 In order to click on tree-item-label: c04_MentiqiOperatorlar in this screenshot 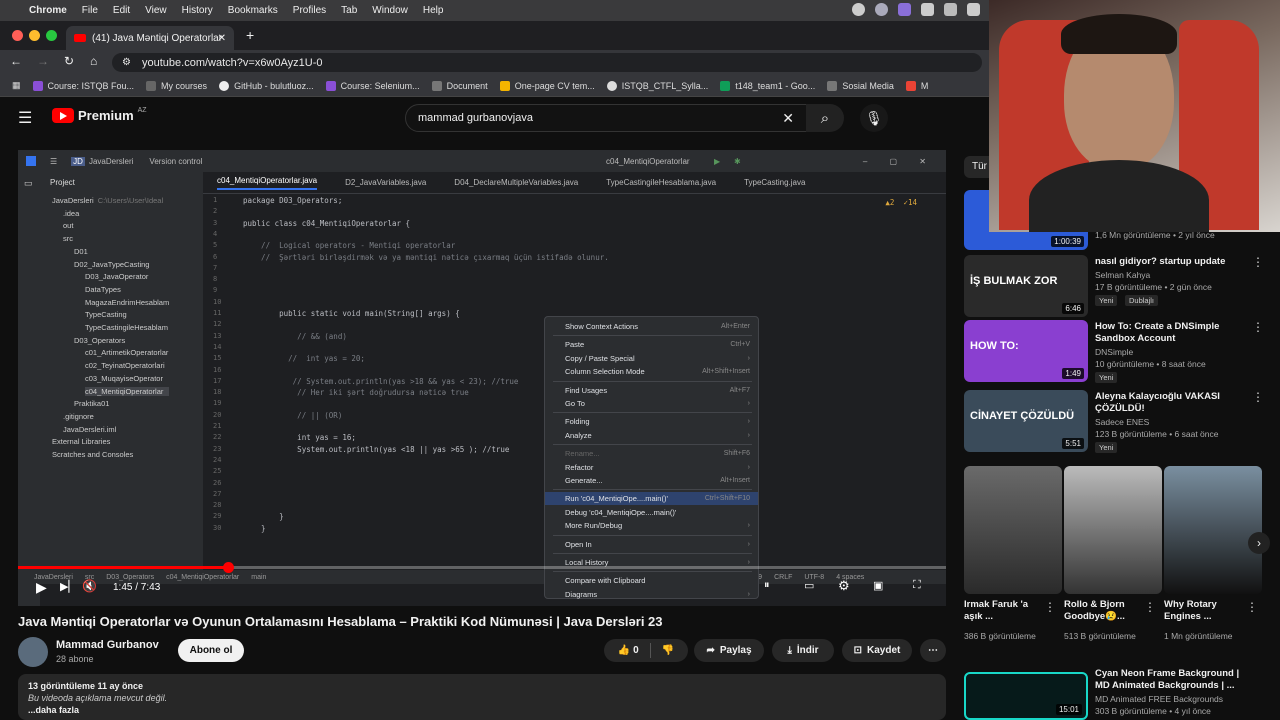, I will do `click(124, 391)`.